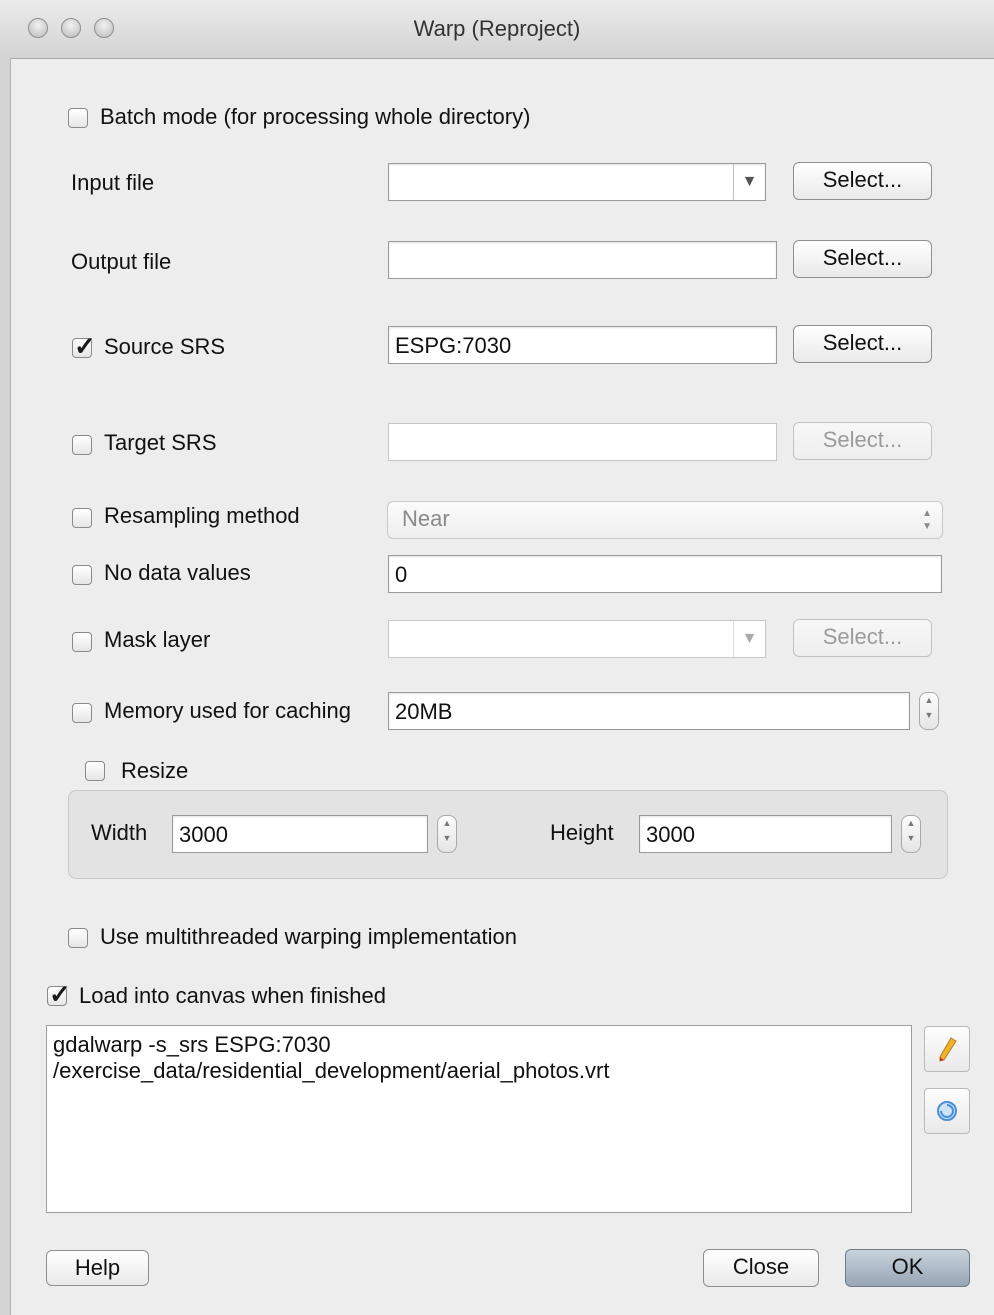  I want to click on no-data-checkbox, so click(82, 575).